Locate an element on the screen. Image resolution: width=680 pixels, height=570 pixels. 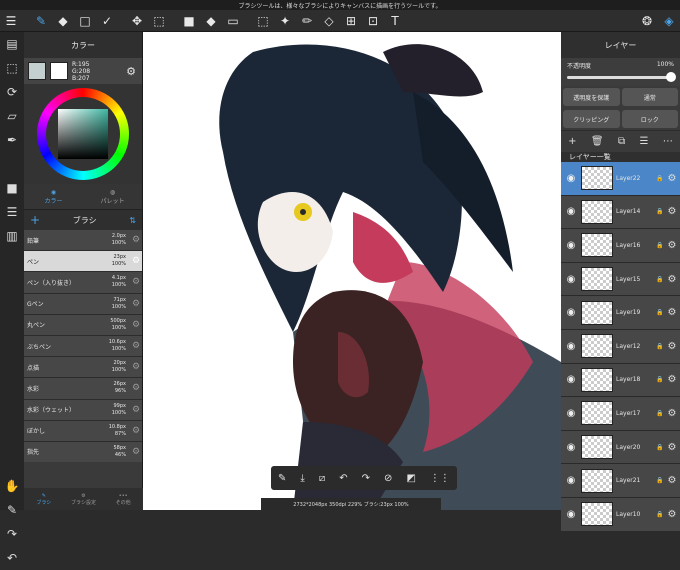
pen-tool-icon: ✎ is located at coordinates (282, 478).